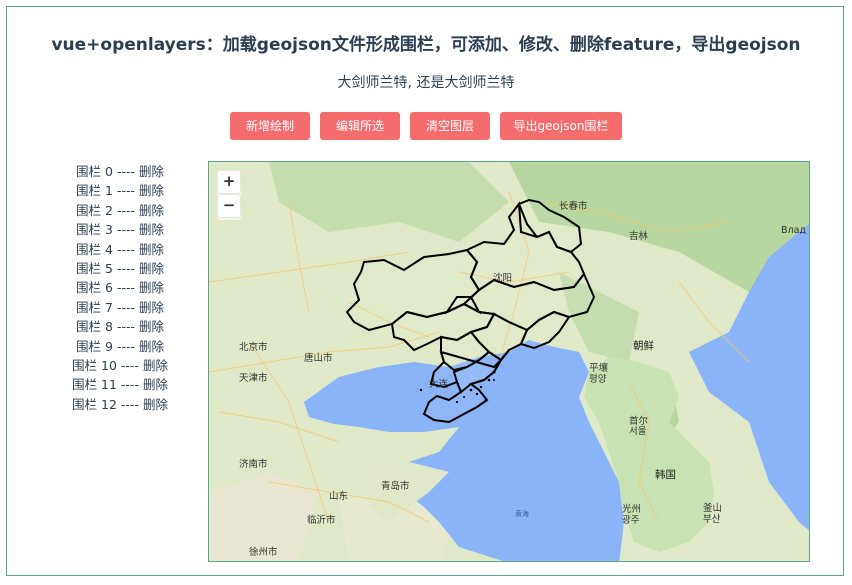 This screenshot has width=852, height=585. I want to click on add-draw-button: 新增绘制, so click(270, 126).